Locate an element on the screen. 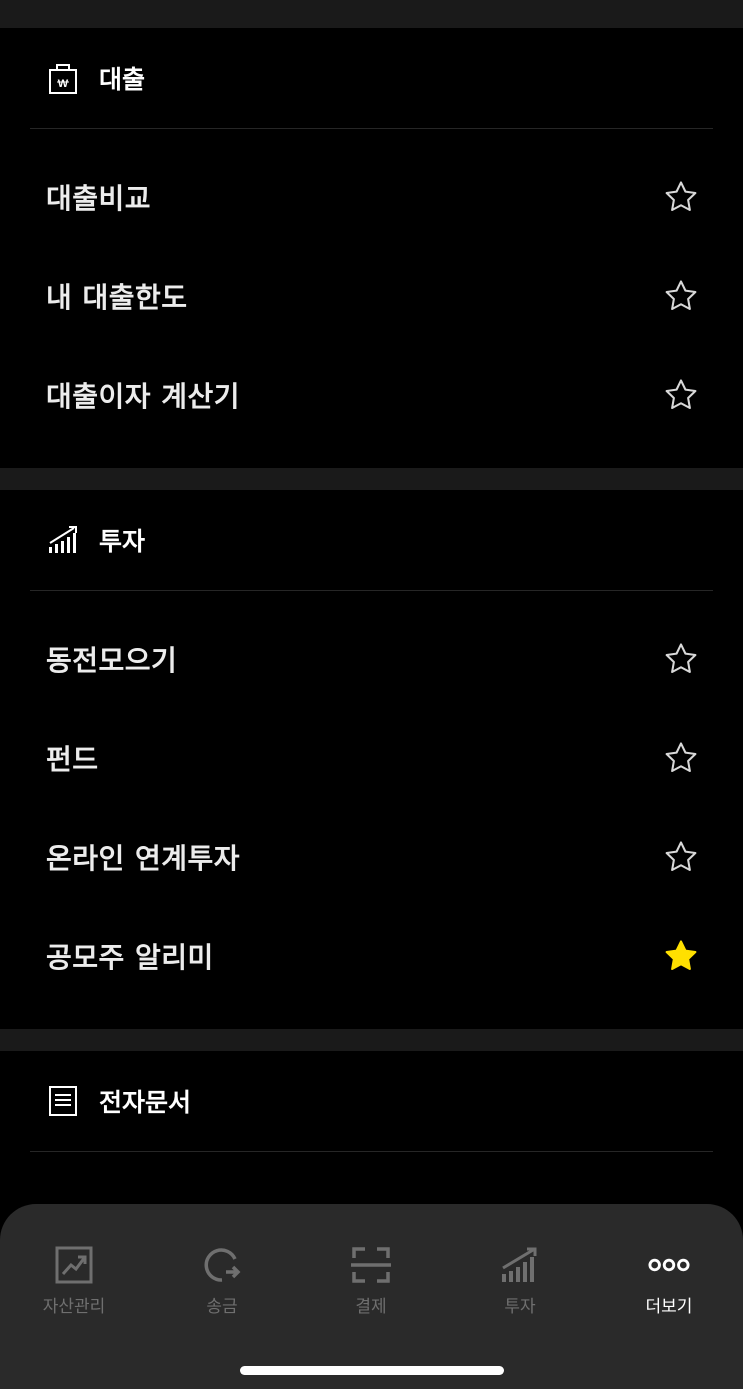 The width and height of the screenshot is (743, 1389). menu-item-coin-saving: 동전모으기 is located at coordinates (371, 658).